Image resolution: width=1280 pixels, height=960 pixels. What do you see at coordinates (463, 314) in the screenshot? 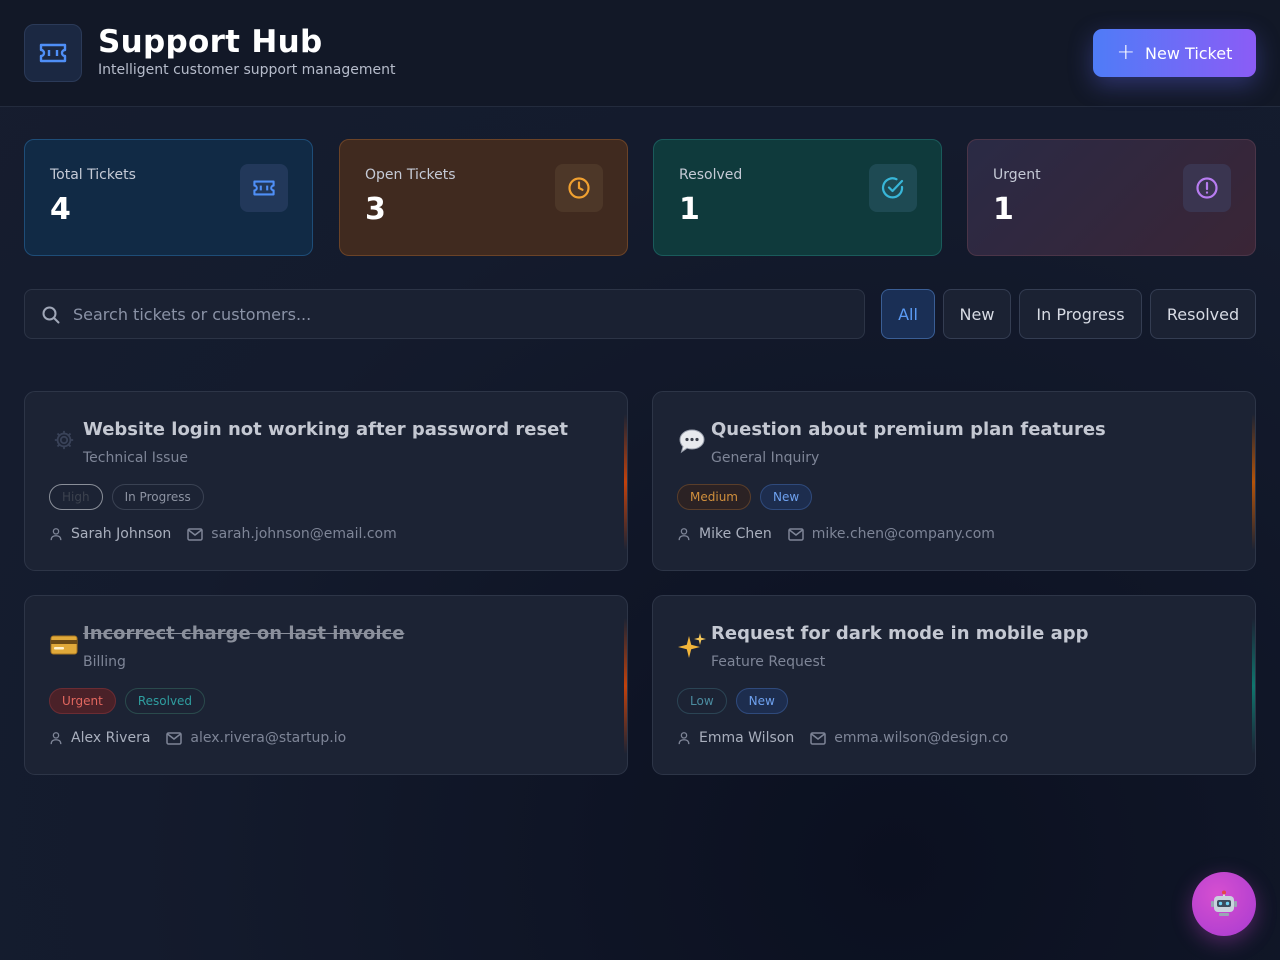
I see `search-input` at bounding box center [463, 314].